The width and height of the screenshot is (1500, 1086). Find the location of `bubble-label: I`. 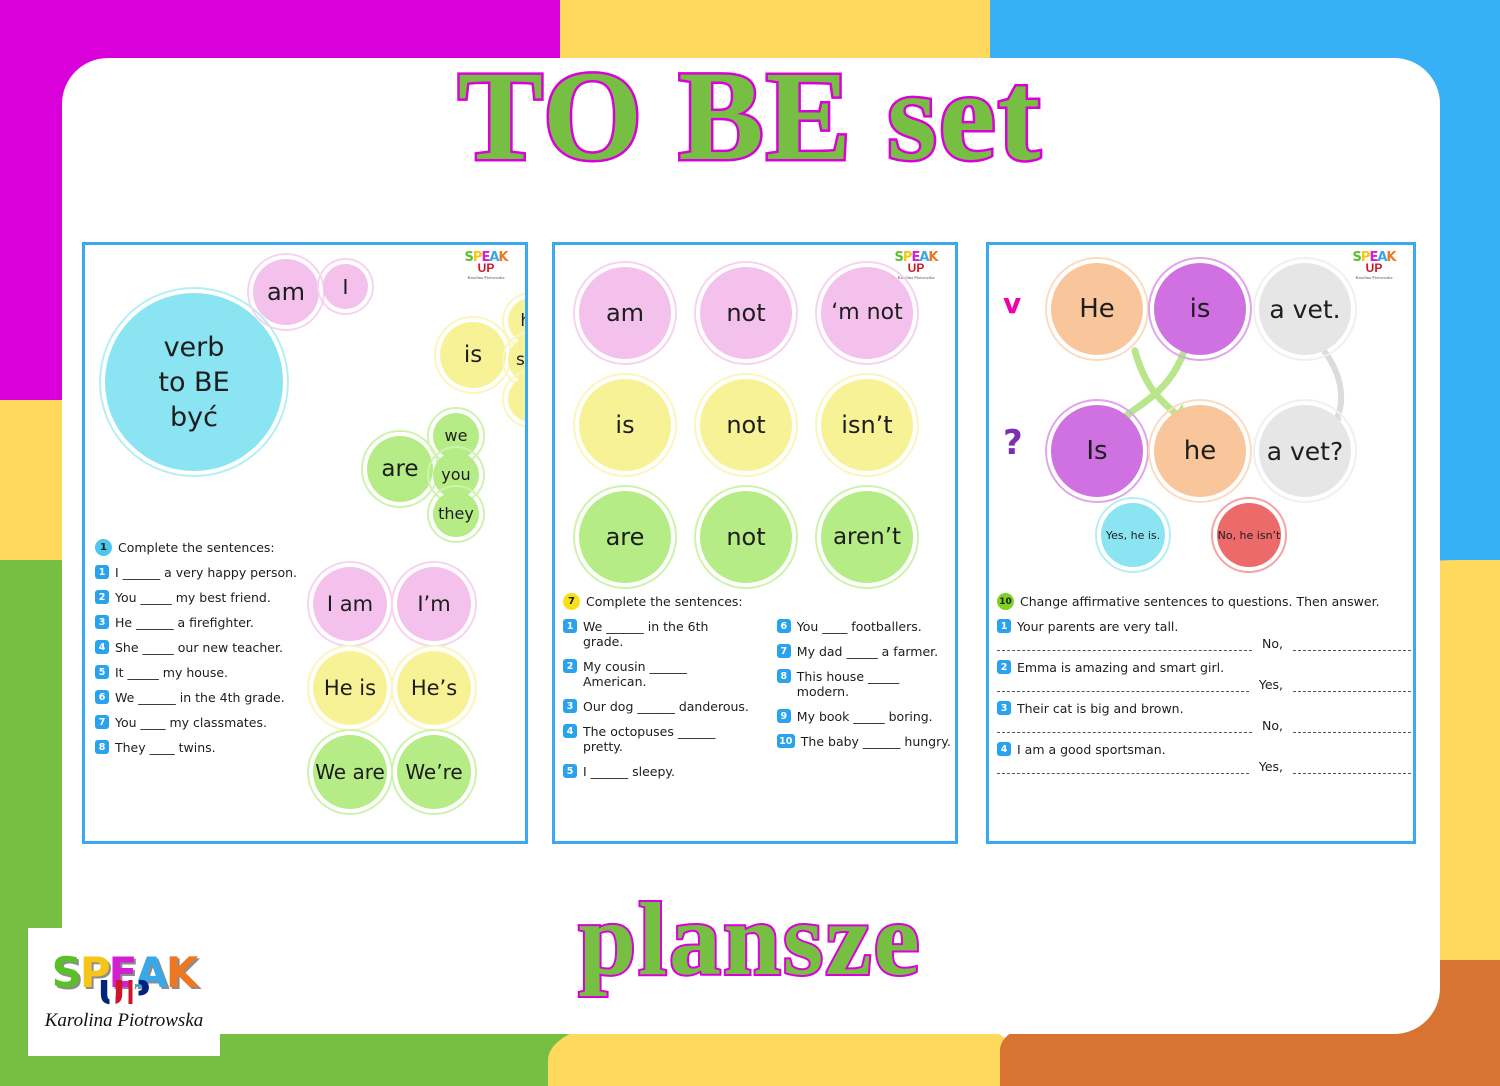

bubble-label: I is located at coordinates (345, 286).